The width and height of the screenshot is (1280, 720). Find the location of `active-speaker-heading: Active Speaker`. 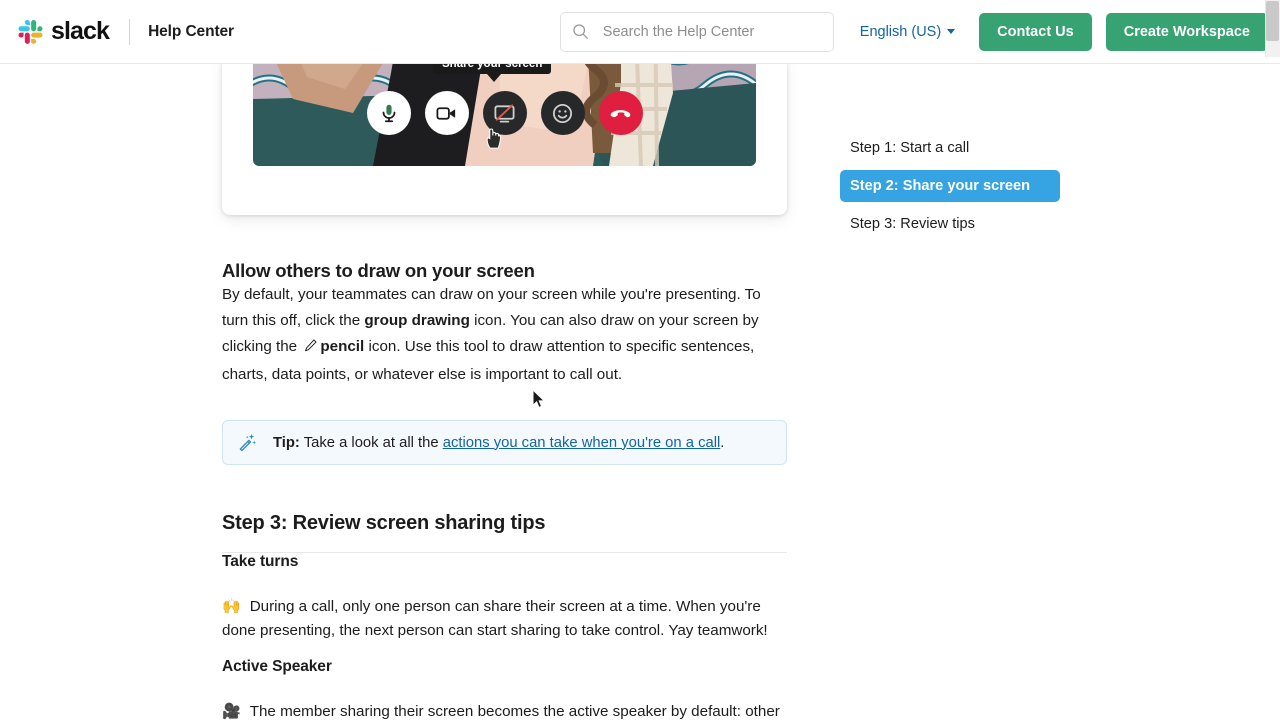

active-speaker-heading: Active Speaker is located at coordinates (277, 667).